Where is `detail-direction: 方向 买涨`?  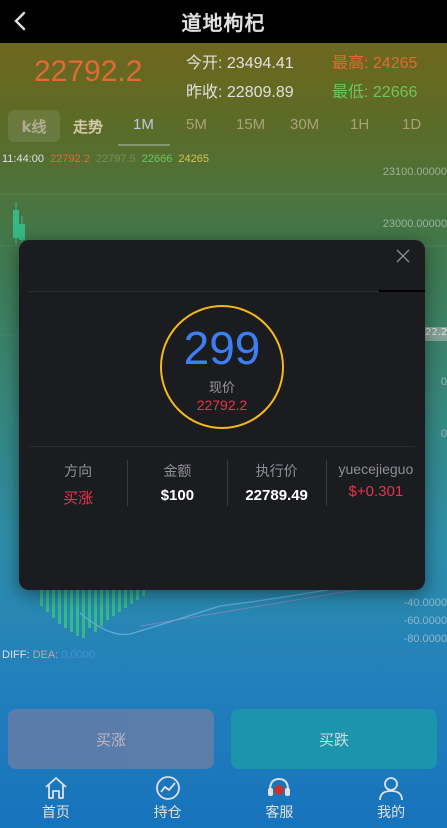
detail-direction: 方向 买涨 is located at coordinates (78, 483).